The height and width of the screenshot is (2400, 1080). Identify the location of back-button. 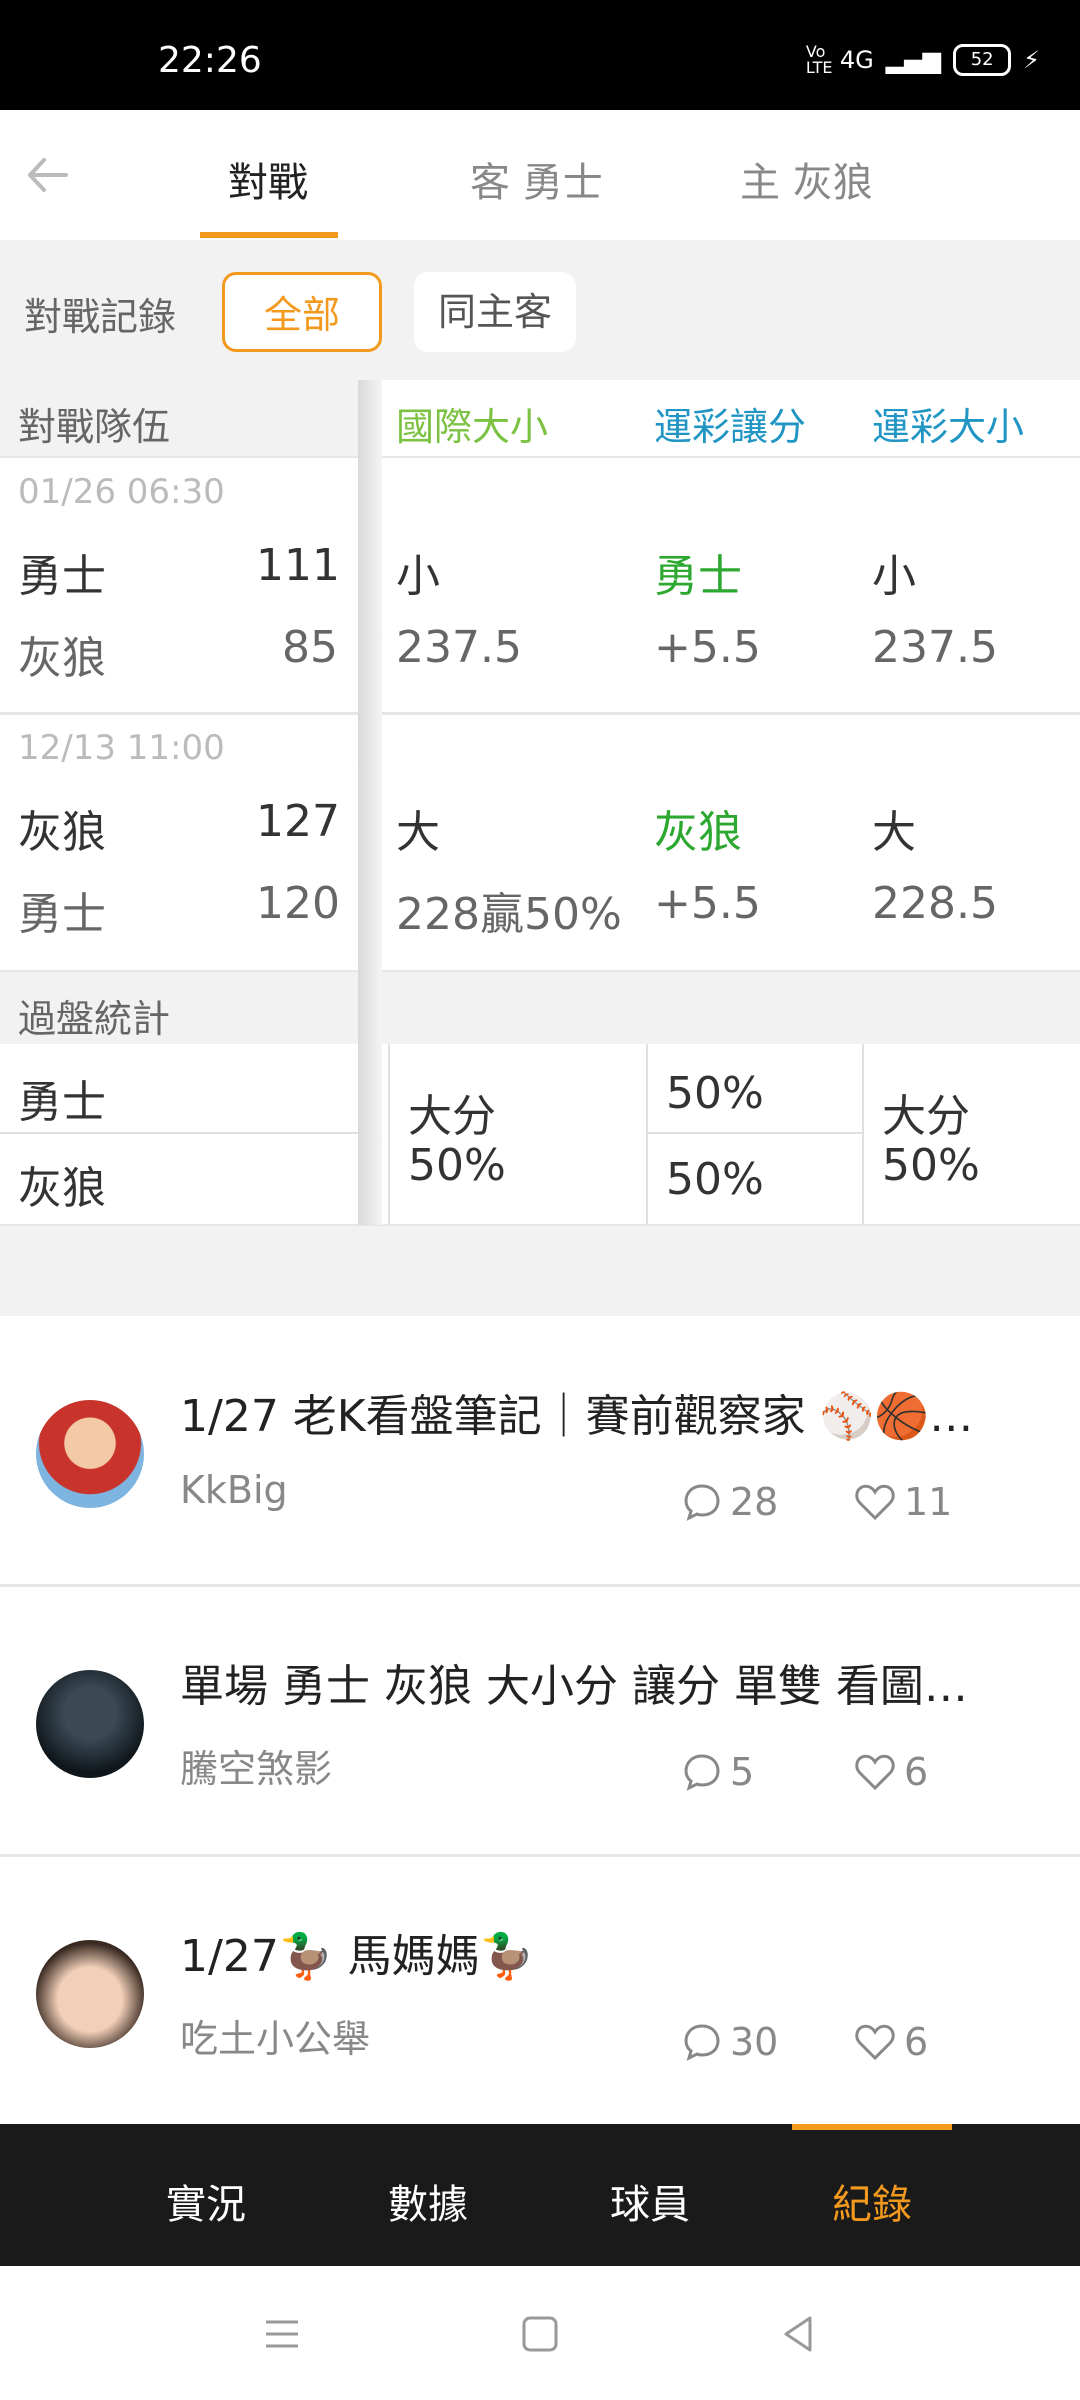
(47, 175).